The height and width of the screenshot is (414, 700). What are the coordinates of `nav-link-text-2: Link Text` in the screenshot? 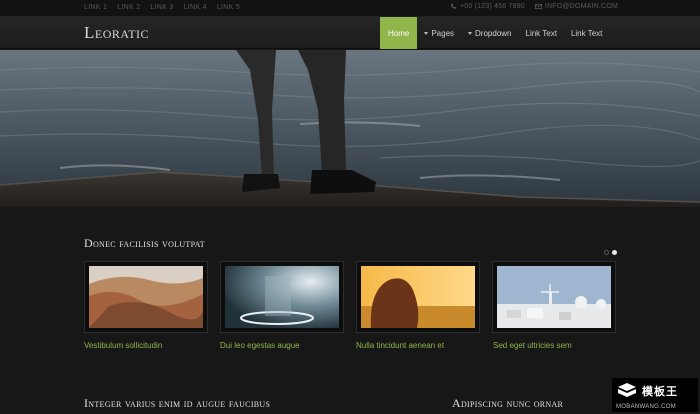 It's located at (586, 33).